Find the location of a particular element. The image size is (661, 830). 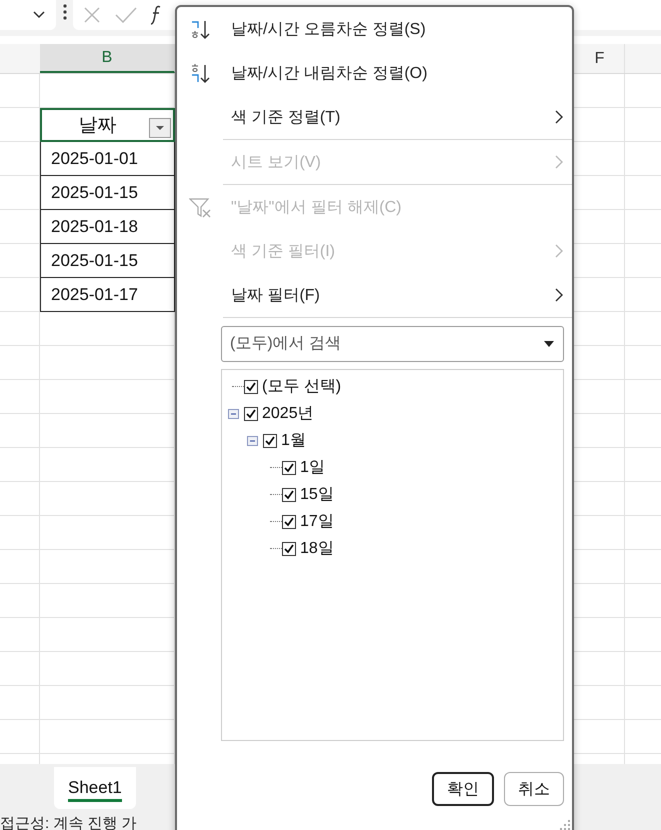

table-cell: 2025-01-01 is located at coordinates (107, 159).